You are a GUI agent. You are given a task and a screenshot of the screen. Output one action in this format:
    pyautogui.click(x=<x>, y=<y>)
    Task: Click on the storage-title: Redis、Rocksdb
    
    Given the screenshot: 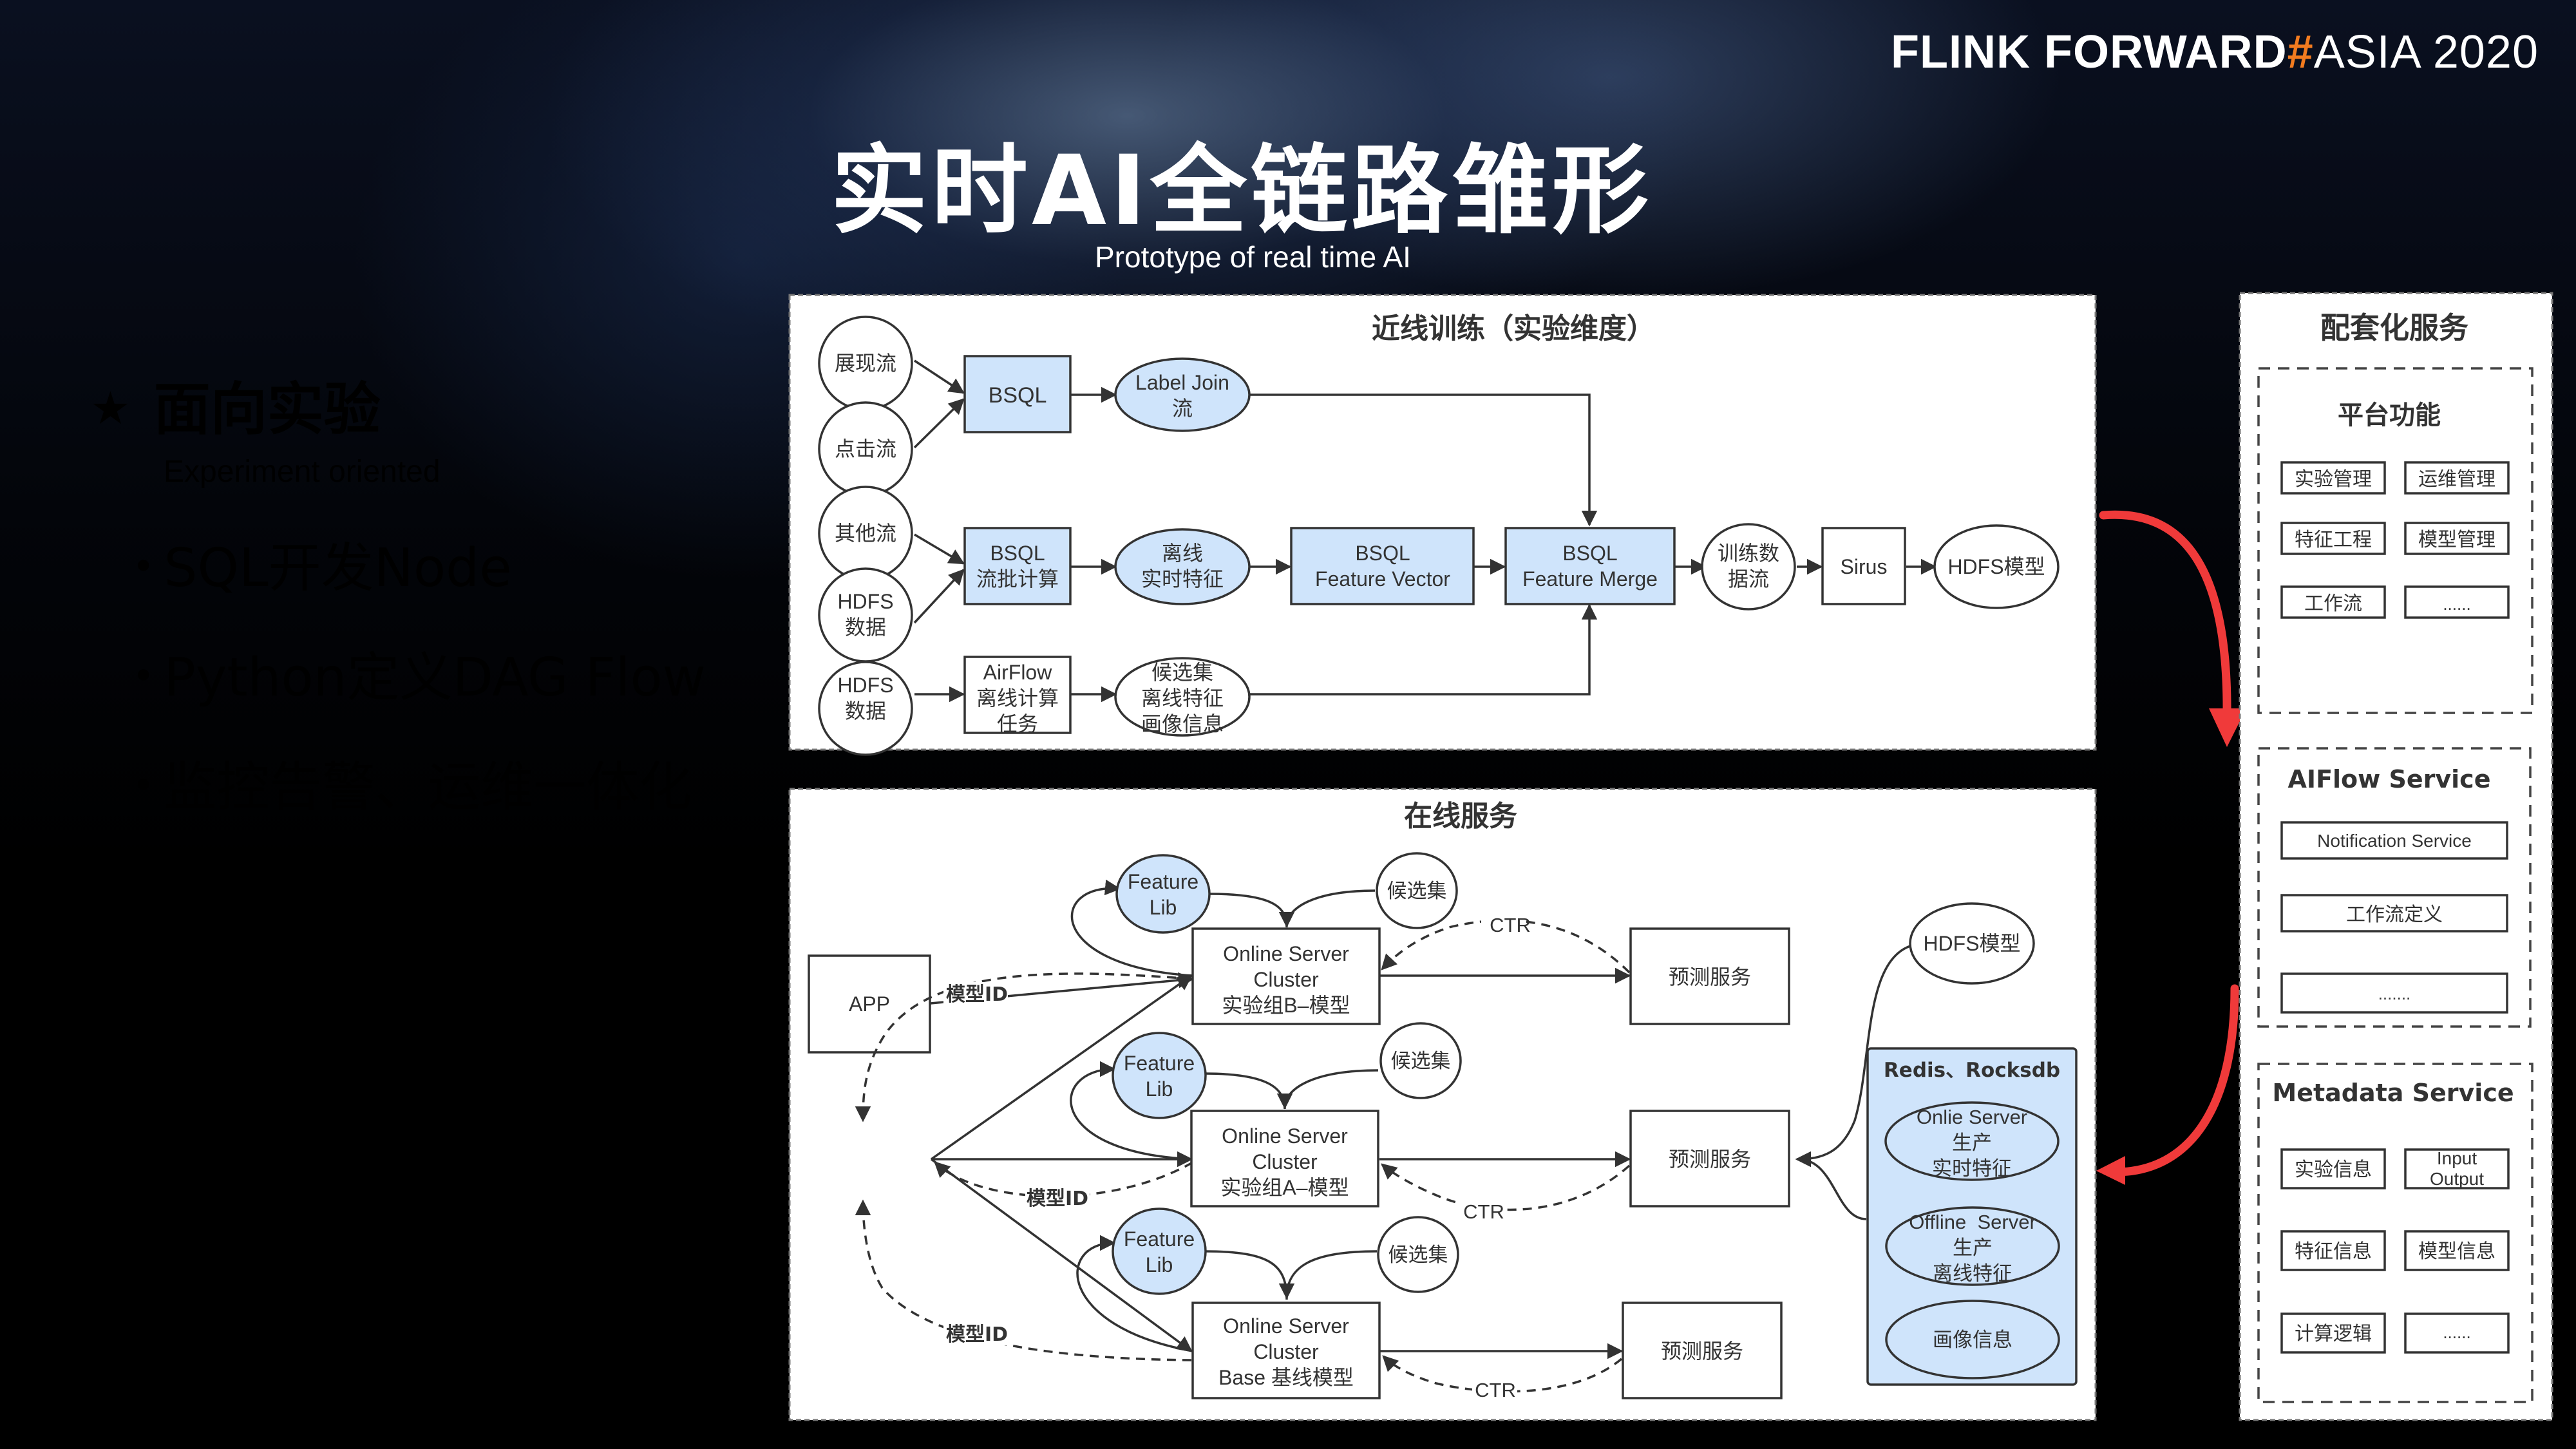 What is the action you would take?
    pyautogui.click(x=1972, y=1070)
    